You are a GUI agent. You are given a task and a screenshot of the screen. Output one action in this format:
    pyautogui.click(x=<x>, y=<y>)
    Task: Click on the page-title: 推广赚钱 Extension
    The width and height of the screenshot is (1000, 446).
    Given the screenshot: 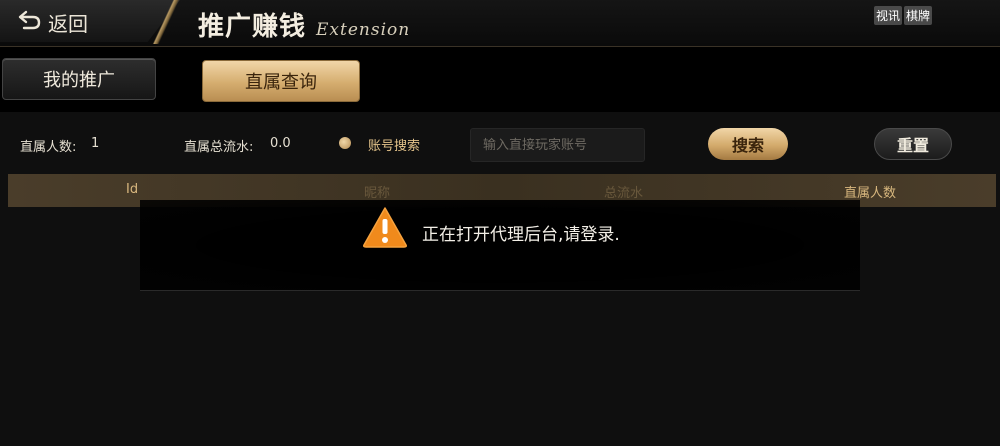 What is the action you would take?
    pyautogui.click(x=304, y=24)
    